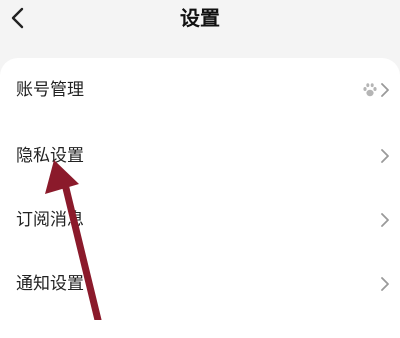 This screenshot has width=400, height=338. Describe the element at coordinates (50, 220) in the screenshot. I see `settings-item-label: 订阅消息` at that location.